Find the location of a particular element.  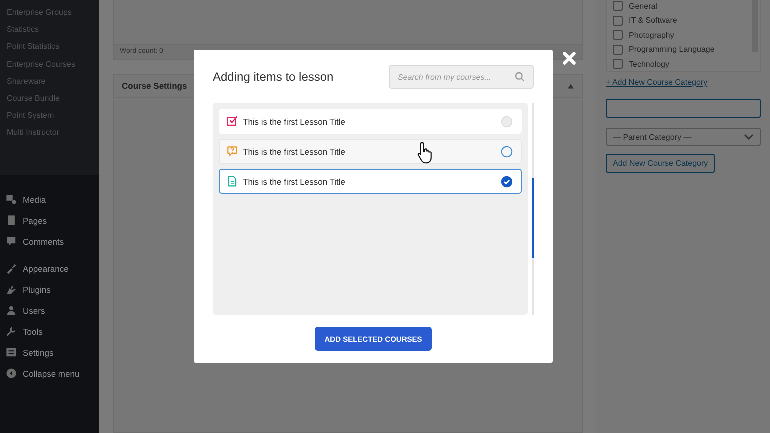

question-bubble-icon is located at coordinates (232, 151).